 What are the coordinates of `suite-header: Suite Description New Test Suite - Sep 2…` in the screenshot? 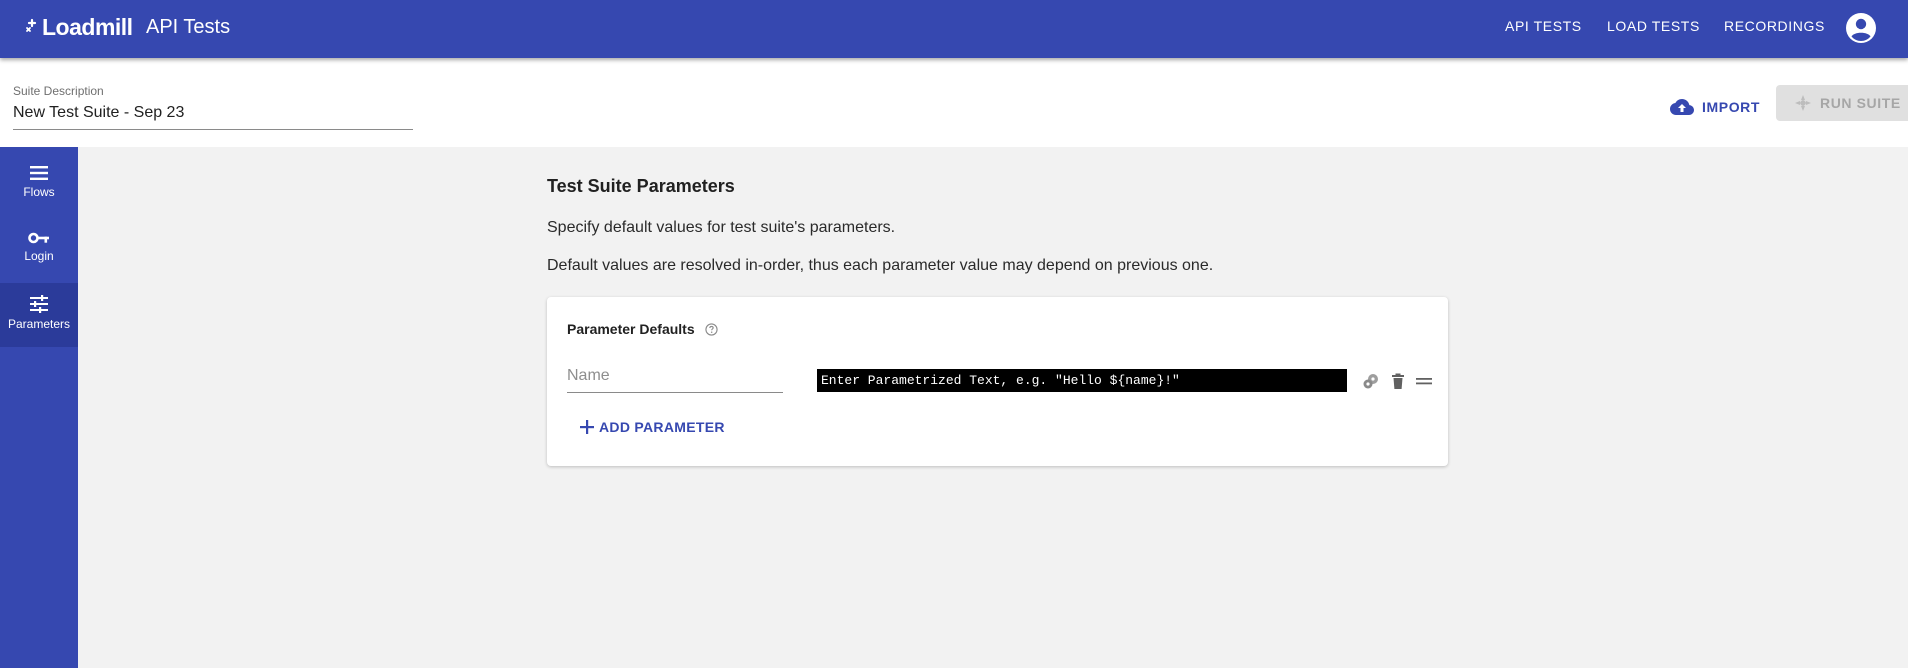 It's located at (954, 102).